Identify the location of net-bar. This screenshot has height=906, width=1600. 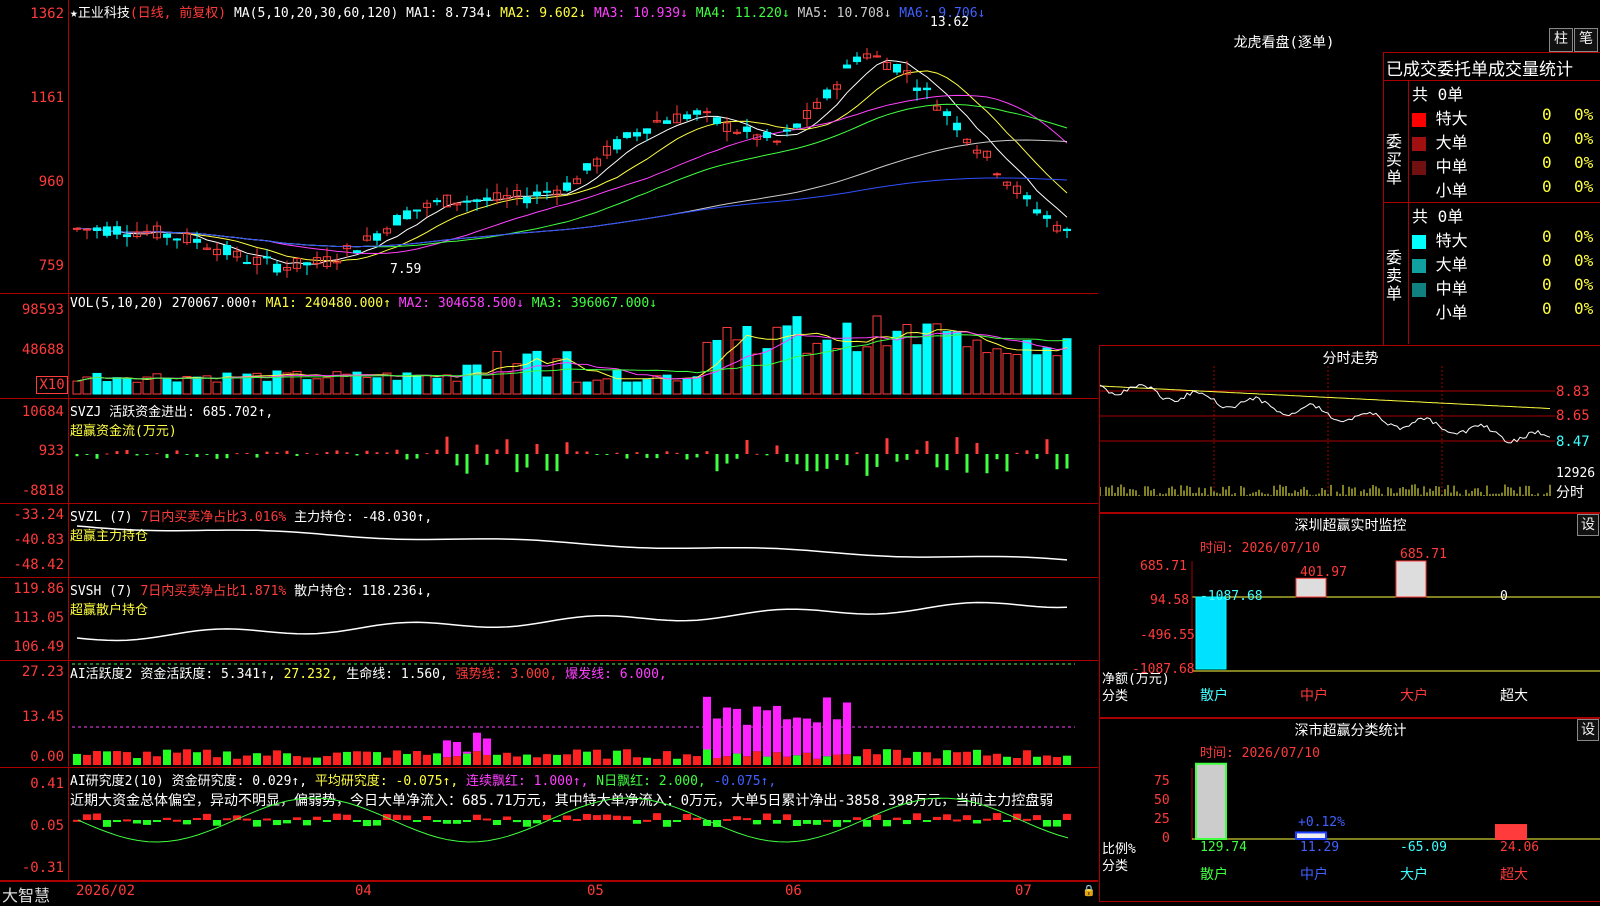
(1211, 633).